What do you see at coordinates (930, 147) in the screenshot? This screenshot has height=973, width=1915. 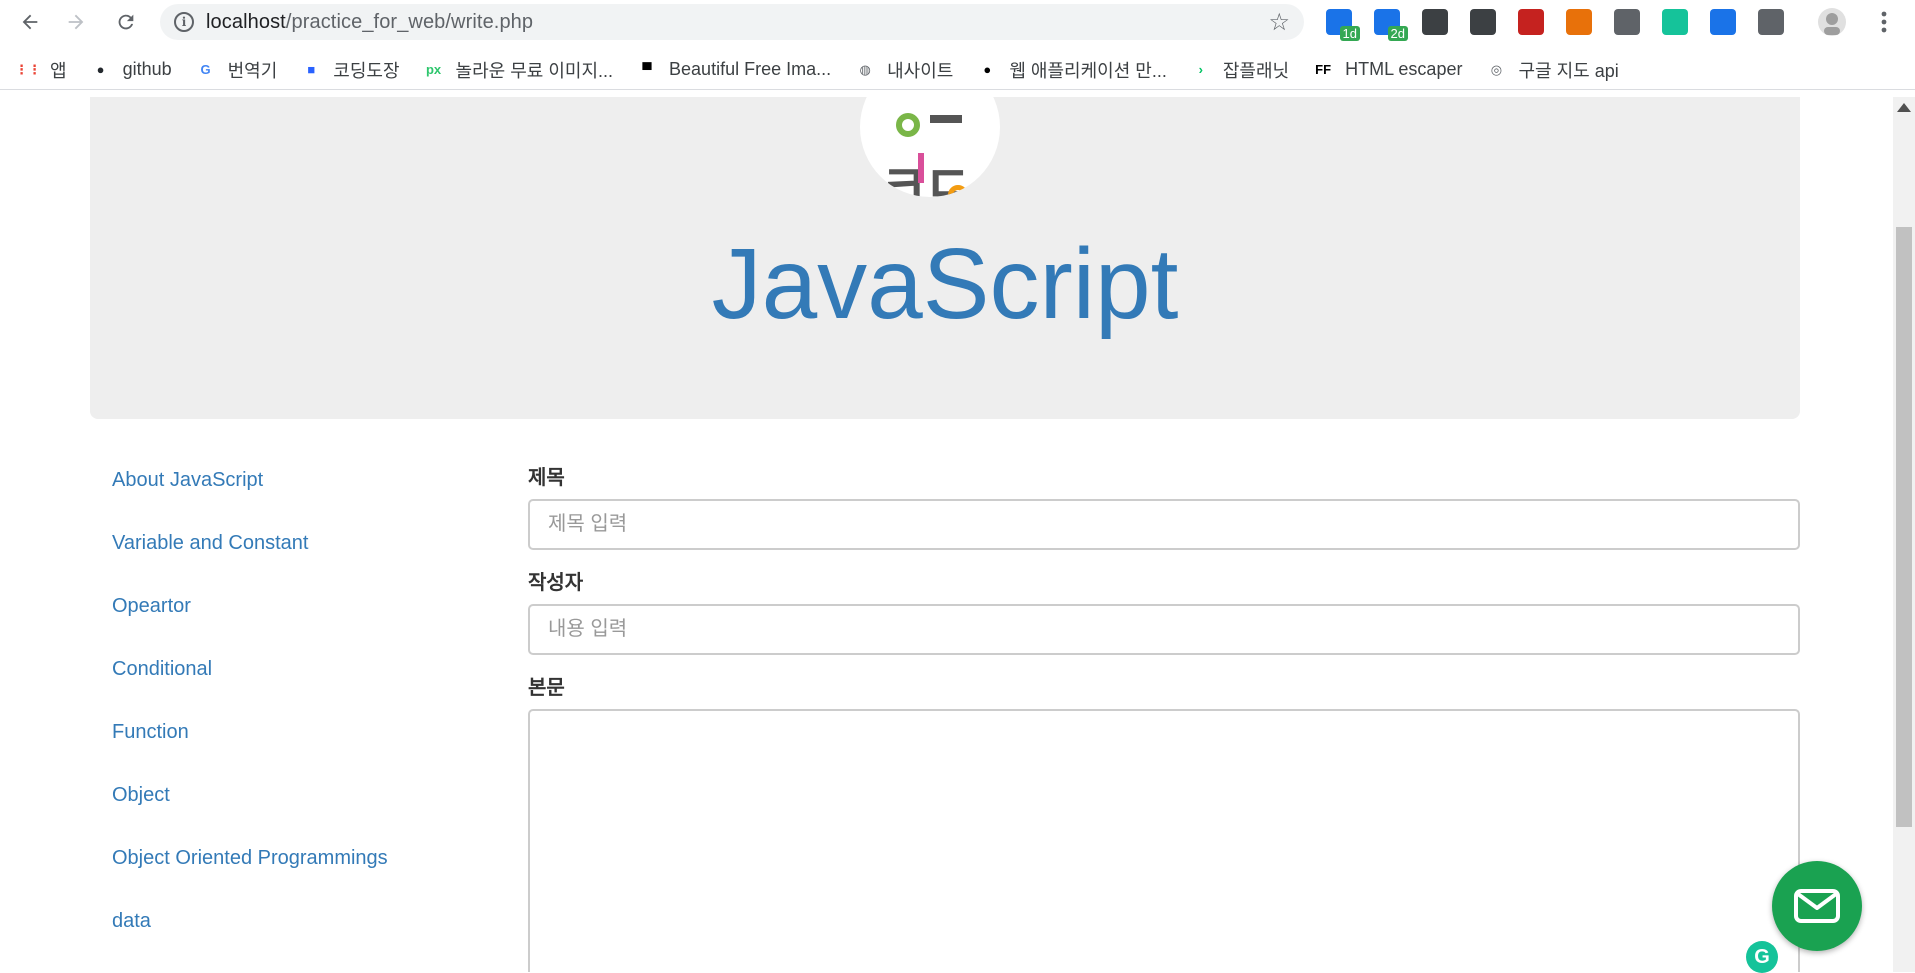 I see `site-logo: ㅋㄷ` at bounding box center [930, 147].